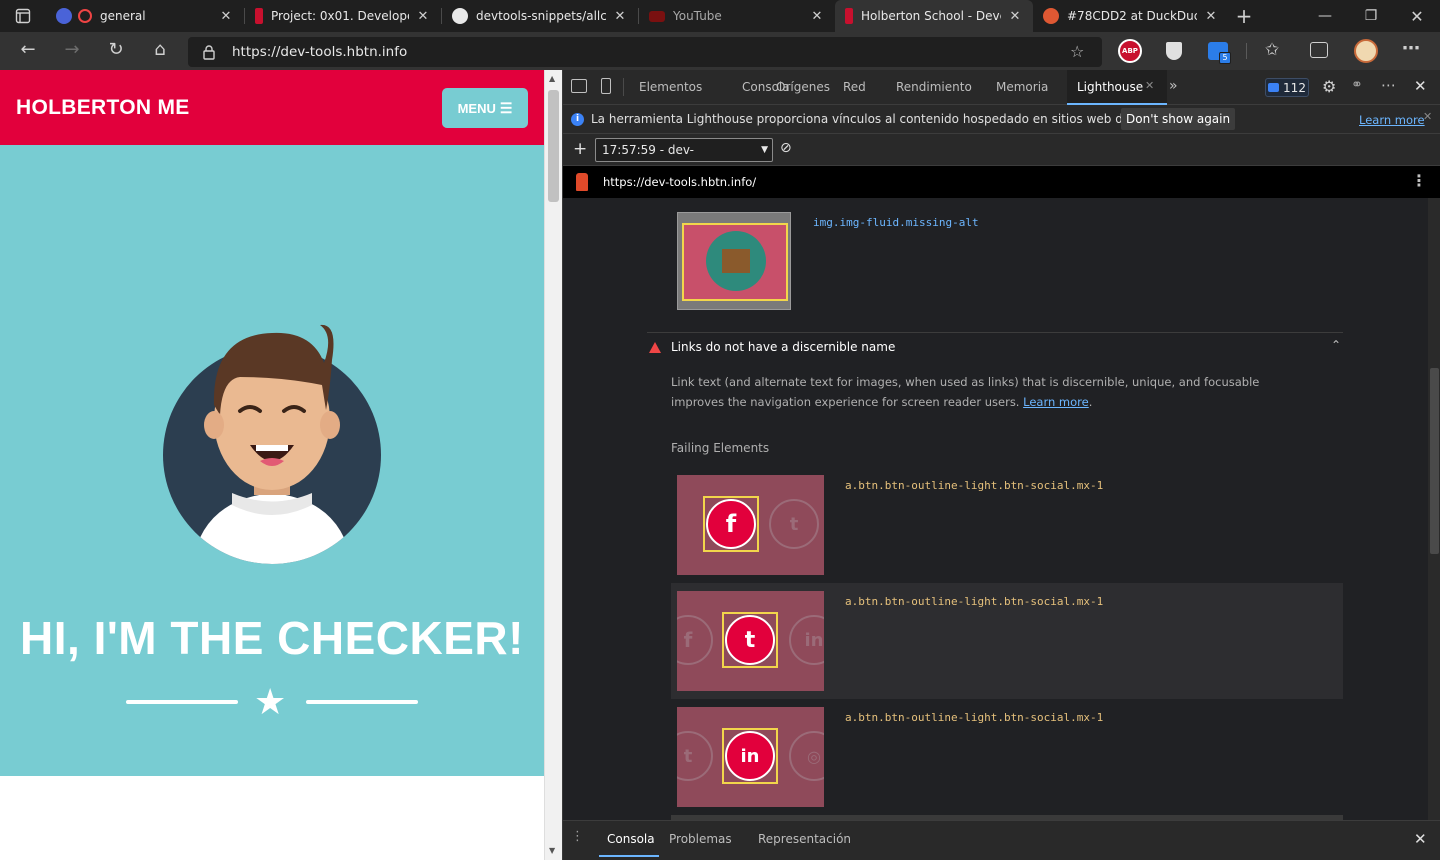 The image size is (1440, 860). I want to click on audit-title: Links do not have a discernible name, so click(783, 347).